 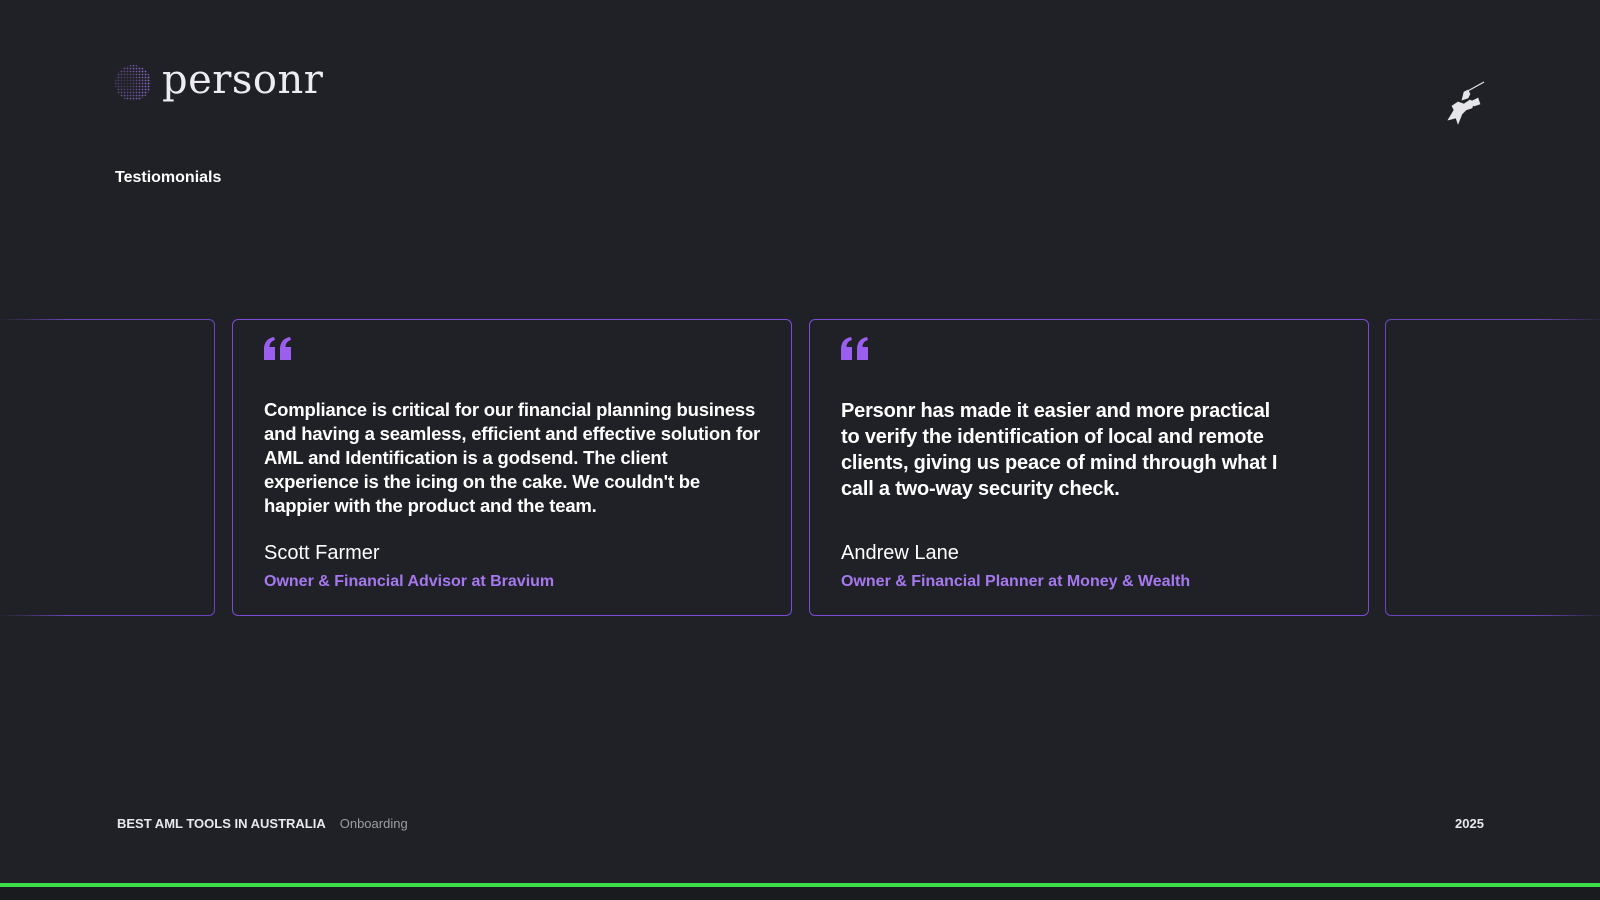 What do you see at coordinates (1469, 823) in the screenshot?
I see `footer-year: 2025` at bounding box center [1469, 823].